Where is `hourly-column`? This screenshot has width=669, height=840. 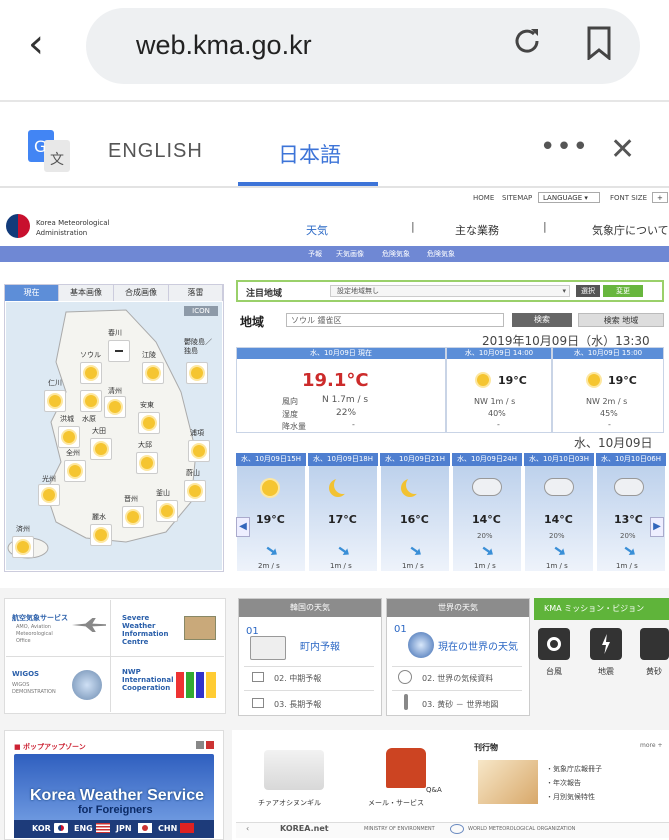
hourly-column is located at coordinates (271, 512).